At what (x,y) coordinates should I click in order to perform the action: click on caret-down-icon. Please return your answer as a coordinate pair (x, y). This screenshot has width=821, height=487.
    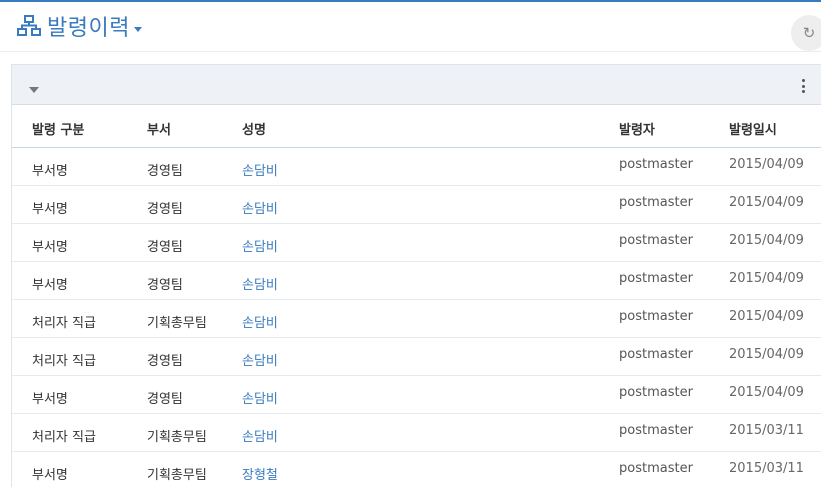
    Looking at the image, I should click on (137, 29).